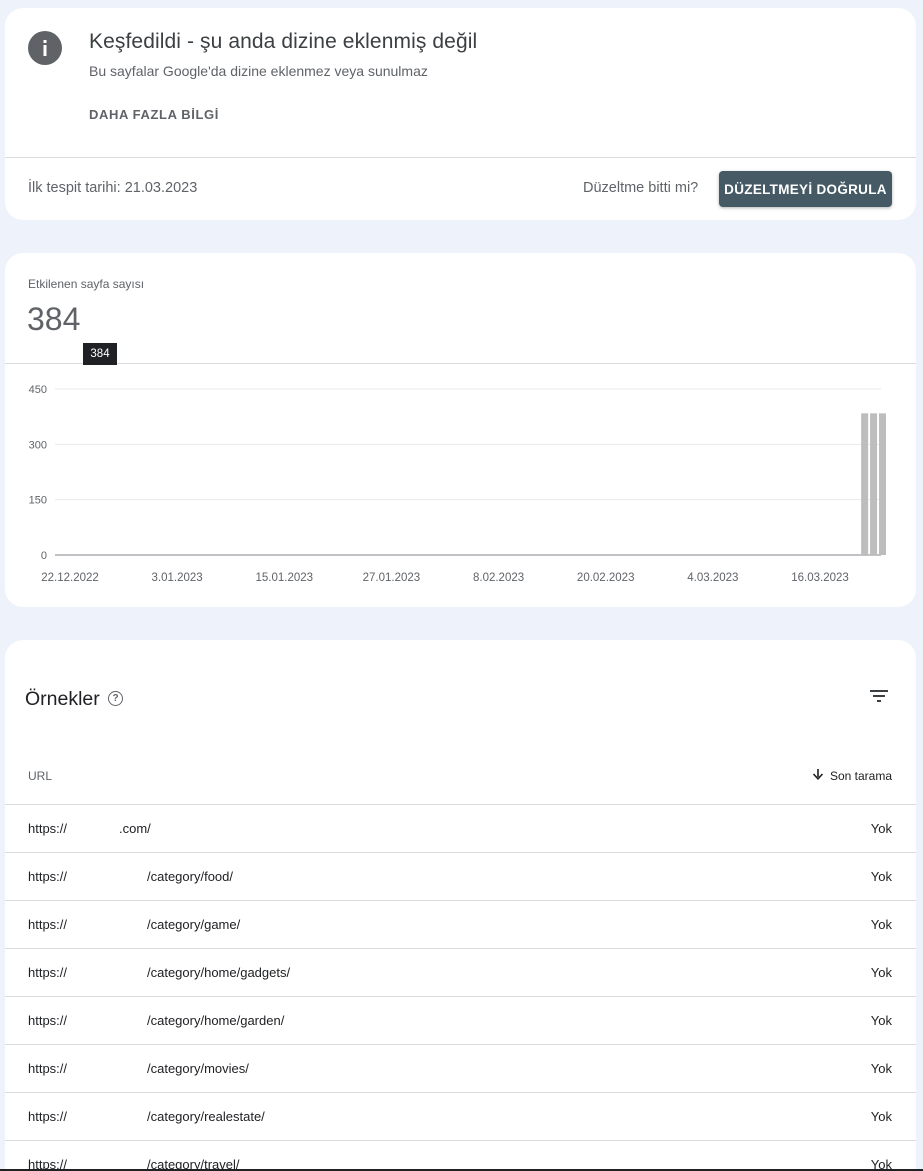 The image size is (923, 1171). I want to click on divider, so click(460, 157).